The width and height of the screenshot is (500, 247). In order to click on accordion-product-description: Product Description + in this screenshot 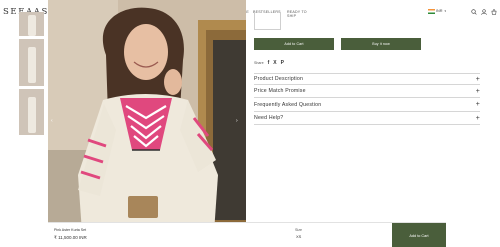, I will do `click(367, 79)`.